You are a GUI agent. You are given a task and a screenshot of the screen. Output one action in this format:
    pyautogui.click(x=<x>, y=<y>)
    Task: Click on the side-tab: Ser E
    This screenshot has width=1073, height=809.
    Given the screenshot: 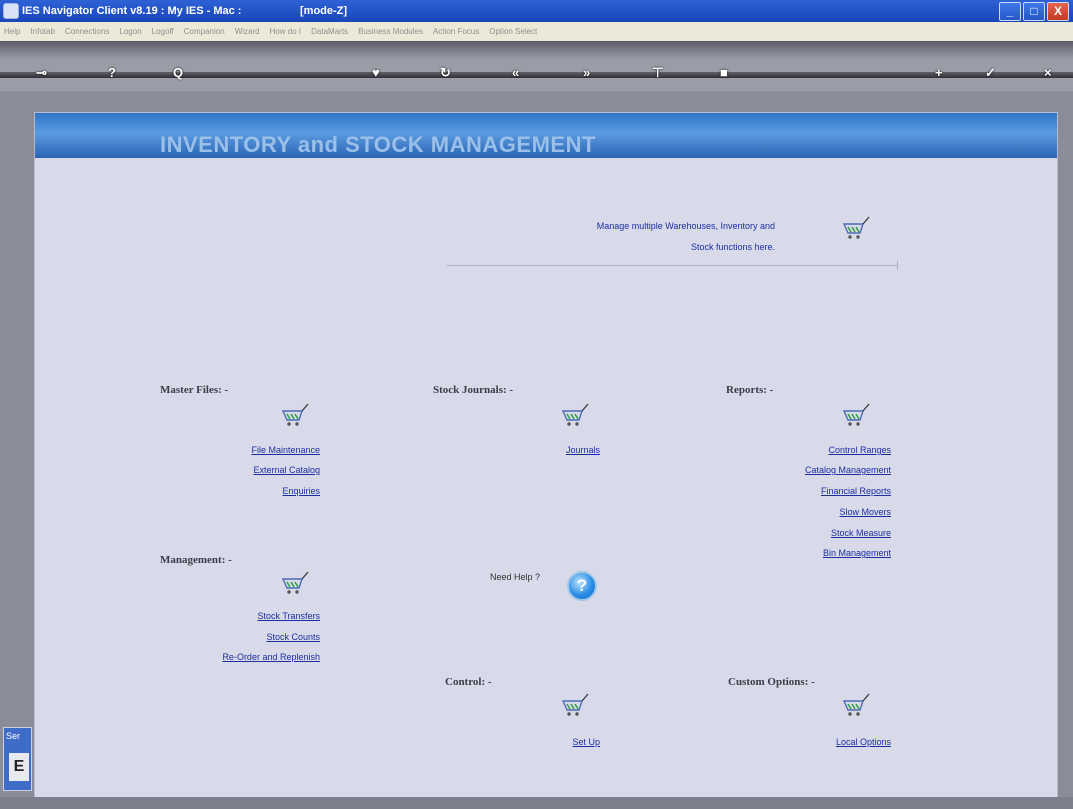 What is the action you would take?
    pyautogui.click(x=17, y=759)
    